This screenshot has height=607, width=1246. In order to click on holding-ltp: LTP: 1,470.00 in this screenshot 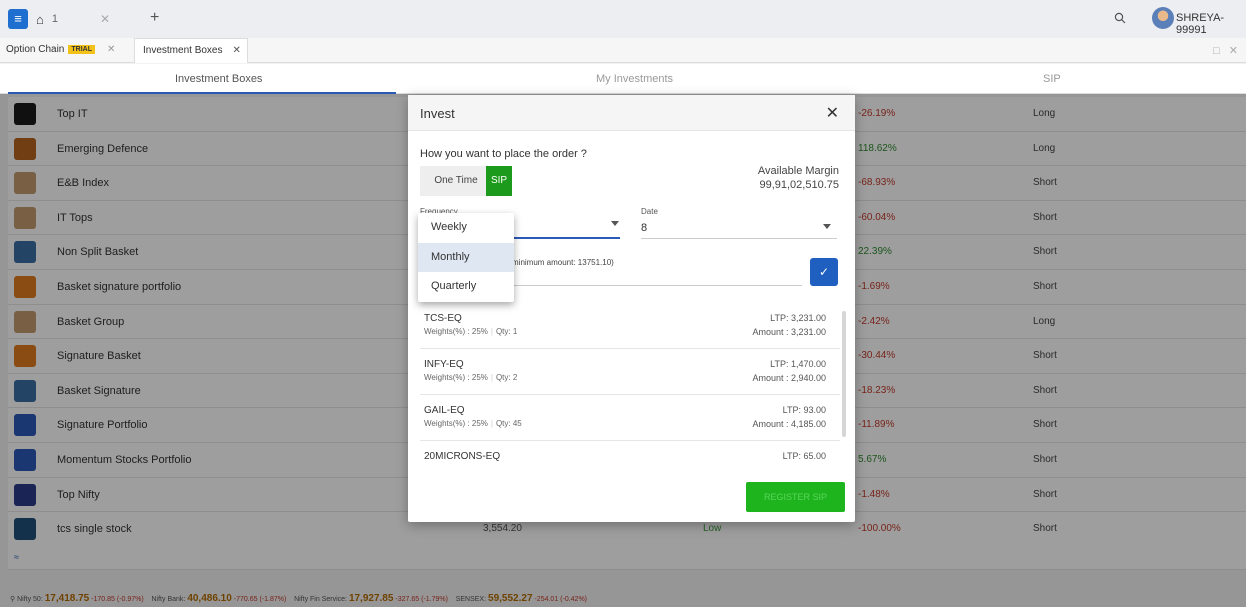, I will do `click(798, 364)`.